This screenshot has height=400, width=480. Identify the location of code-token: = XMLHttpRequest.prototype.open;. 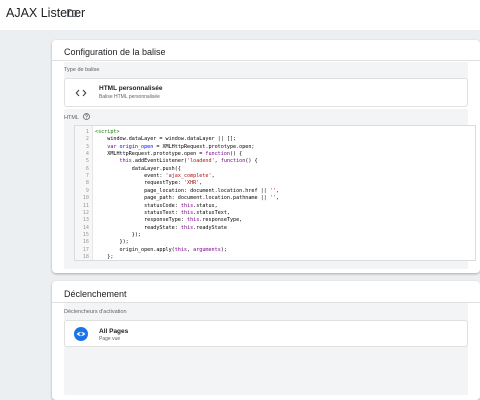
(204, 146).